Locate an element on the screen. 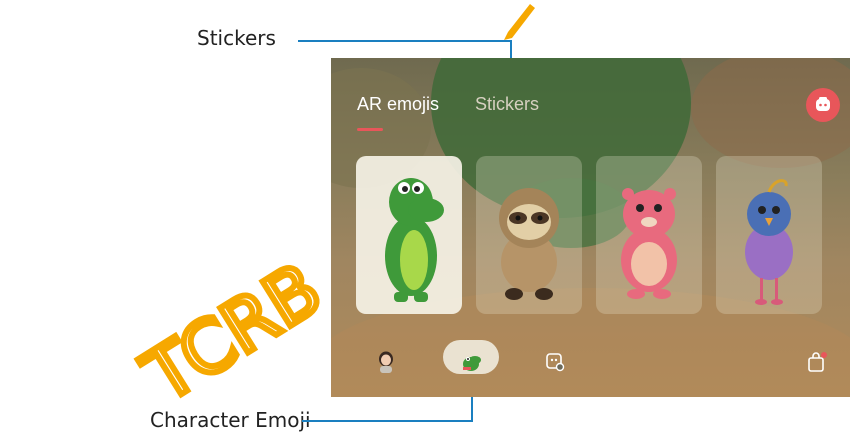  character-card-dinosaur is located at coordinates (409, 235).